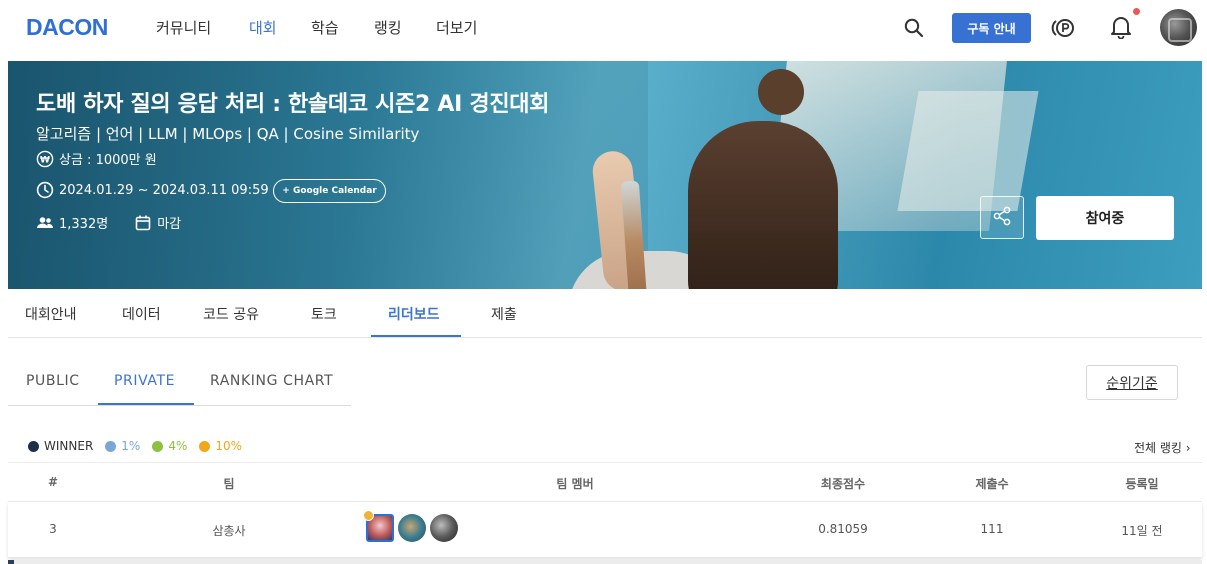 Image resolution: width=1207 pixels, height=564 pixels. What do you see at coordinates (271, 381) in the screenshot?
I see `tab-ranking-chart: RANKING CHART` at bounding box center [271, 381].